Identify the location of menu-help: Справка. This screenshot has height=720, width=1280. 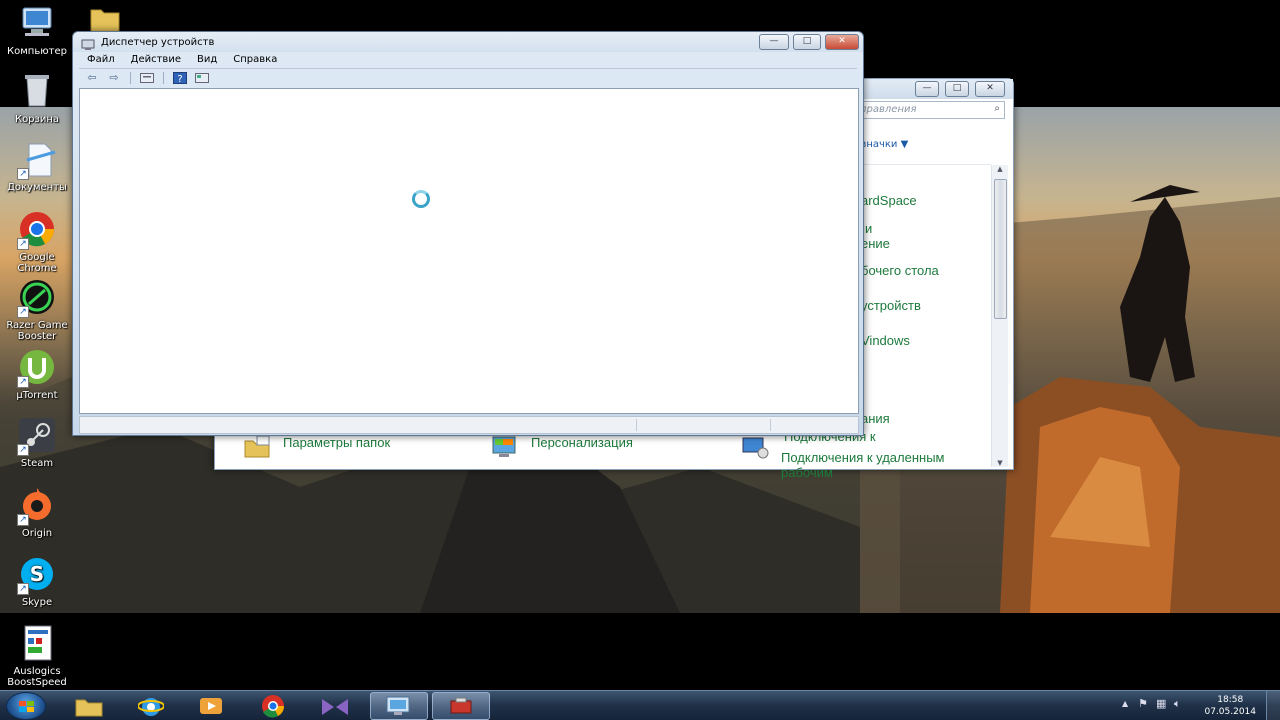
(255, 60).